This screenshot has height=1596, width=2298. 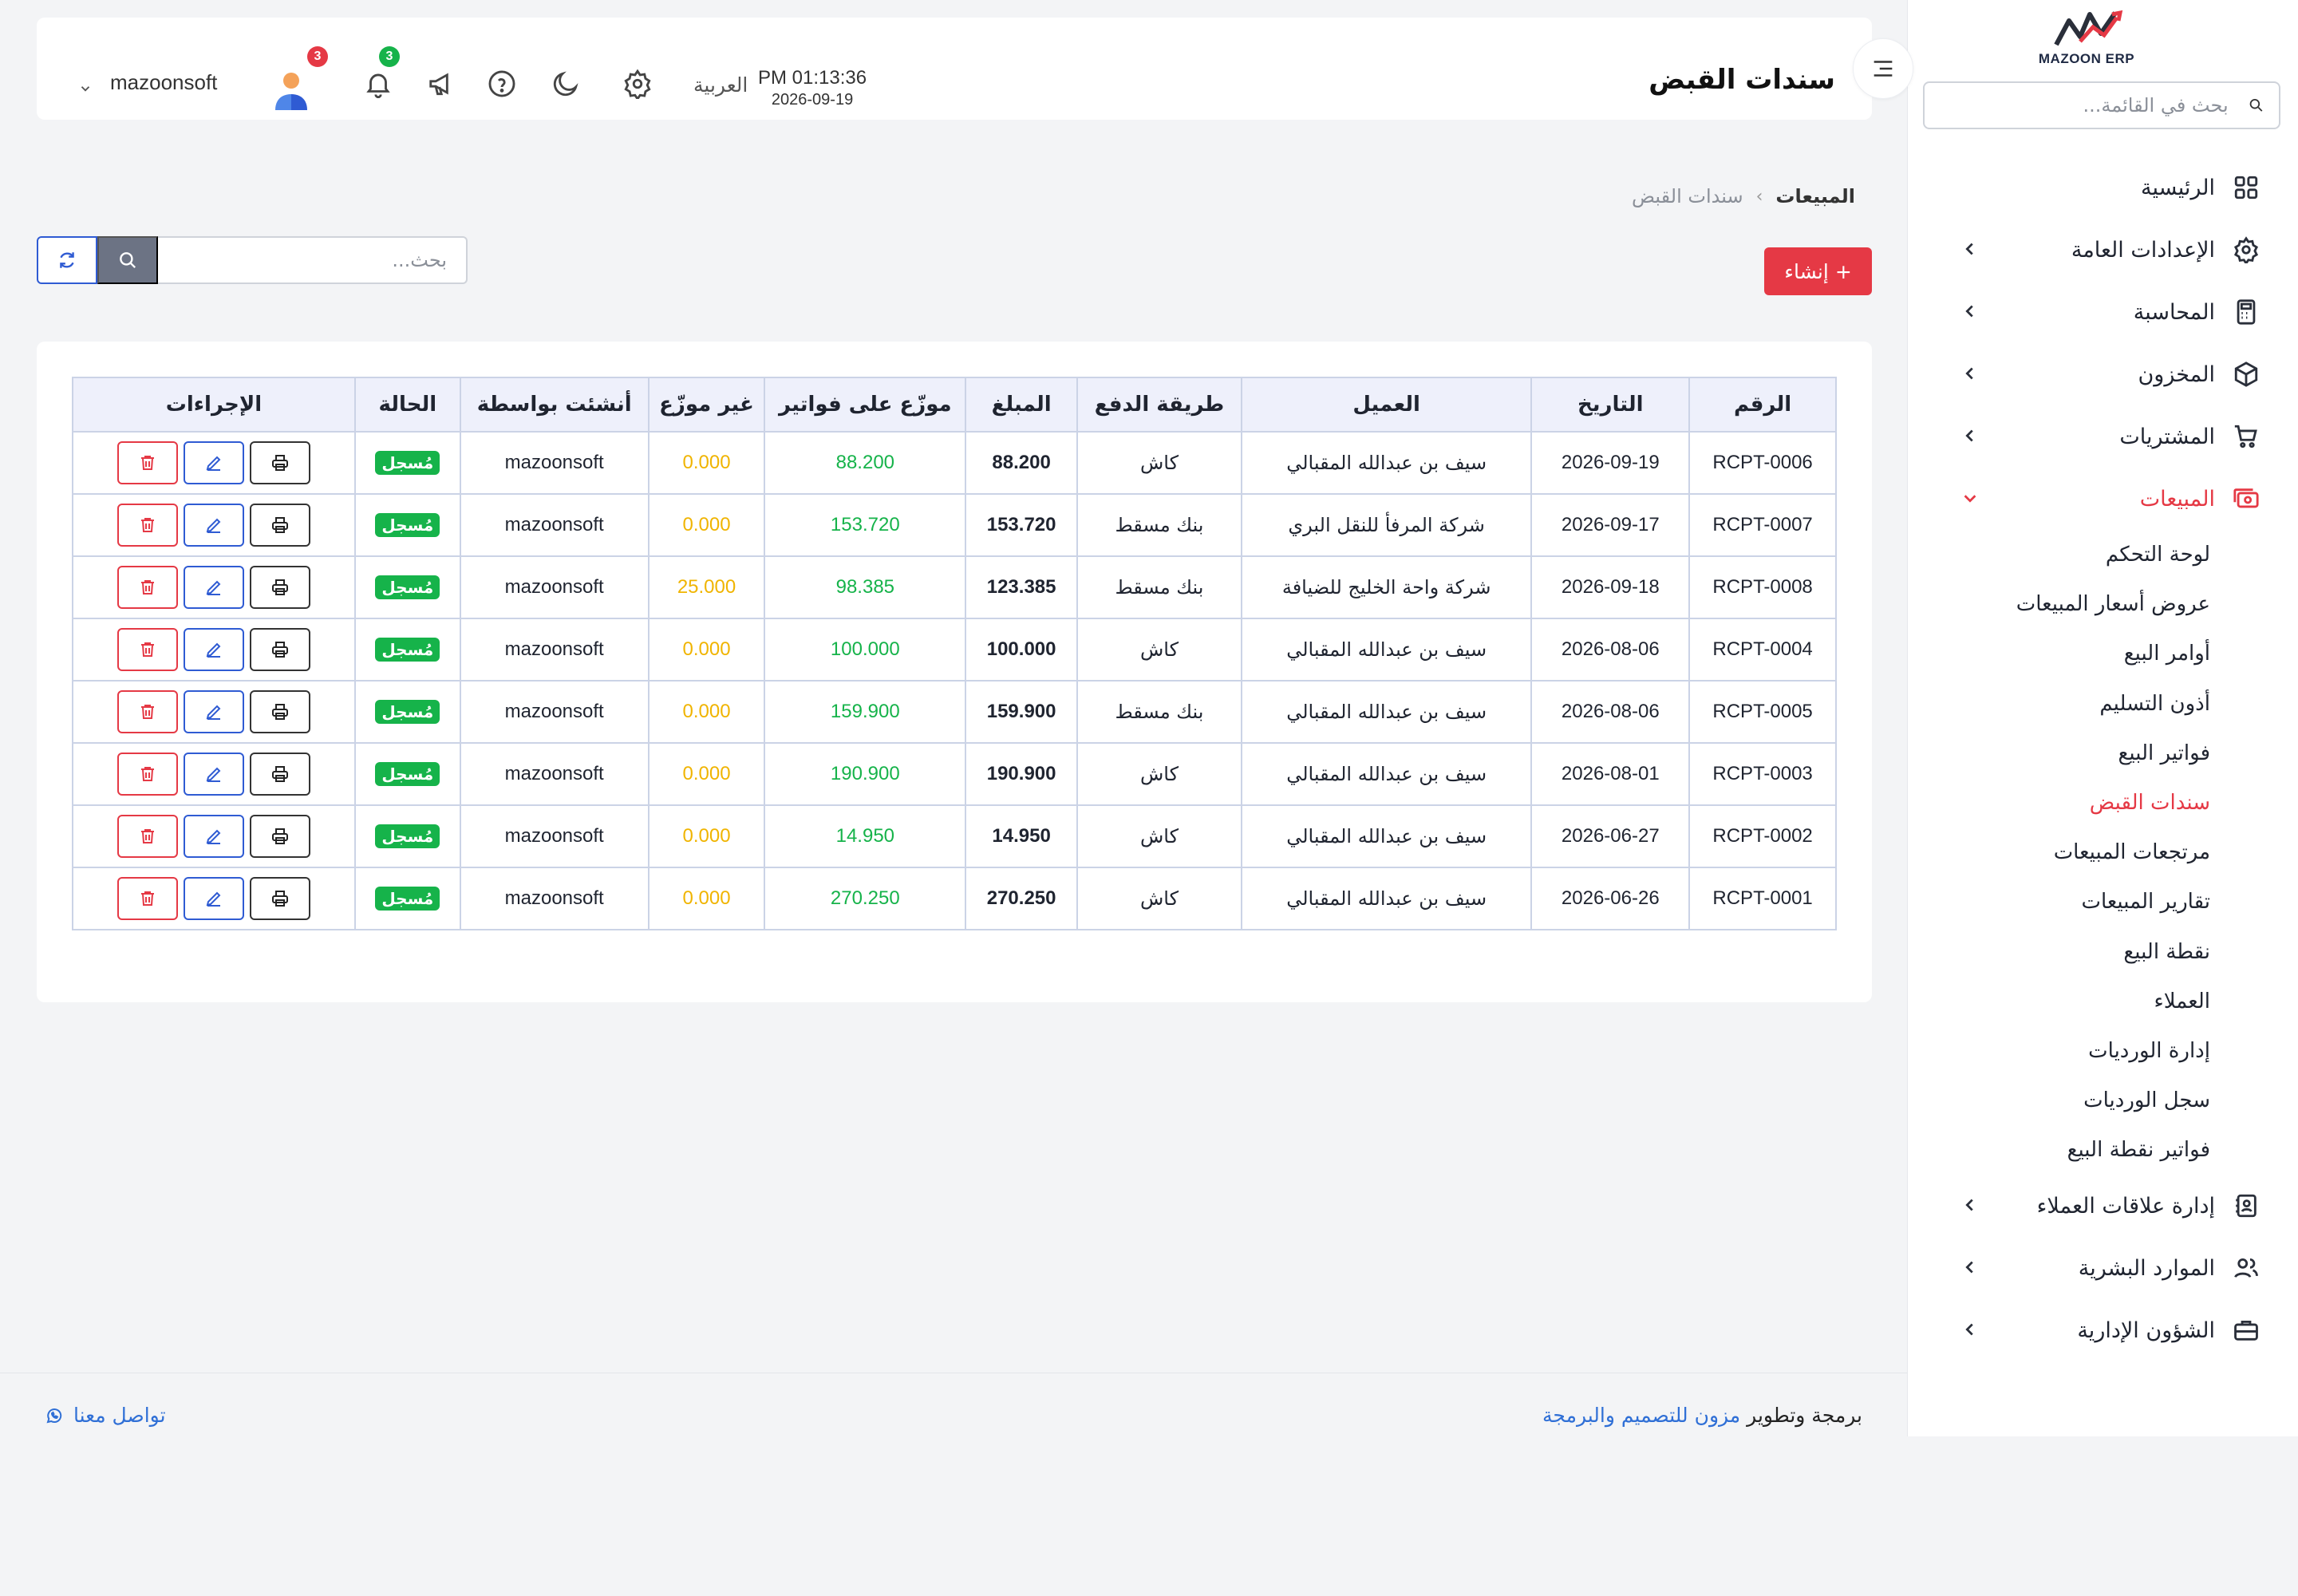 What do you see at coordinates (866, 405) in the screenshot?
I see `column-header: موزّع على فواتير` at bounding box center [866, 405].